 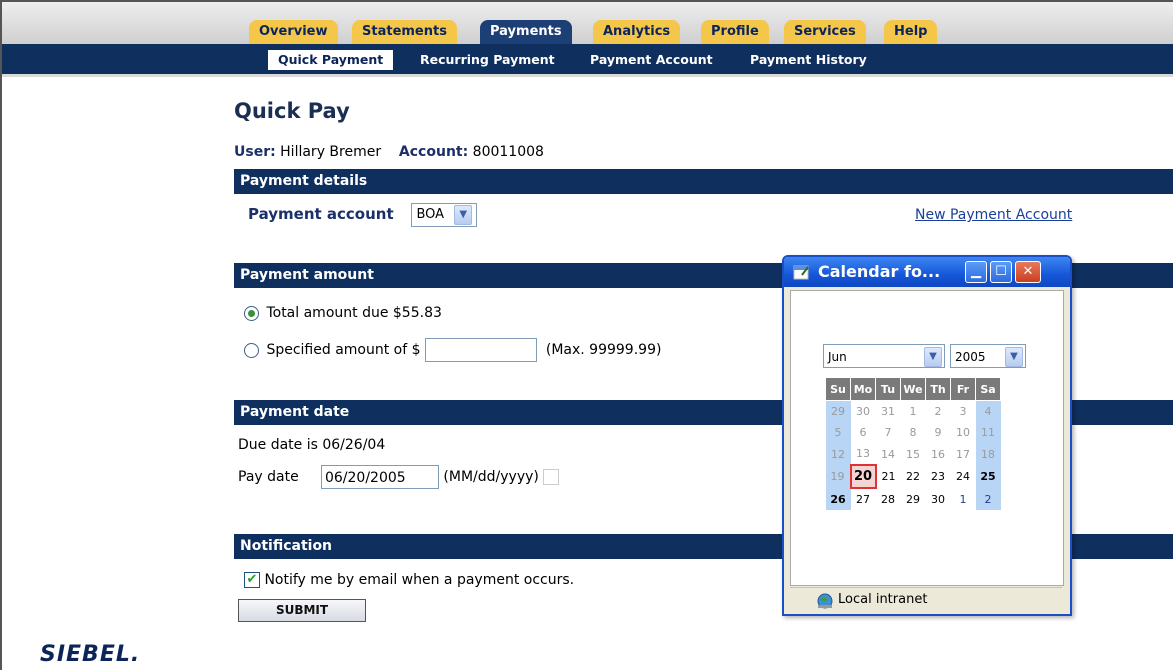 I want to click on due-date-text: Due date is 06/26/04, so click(x=312, y=445).